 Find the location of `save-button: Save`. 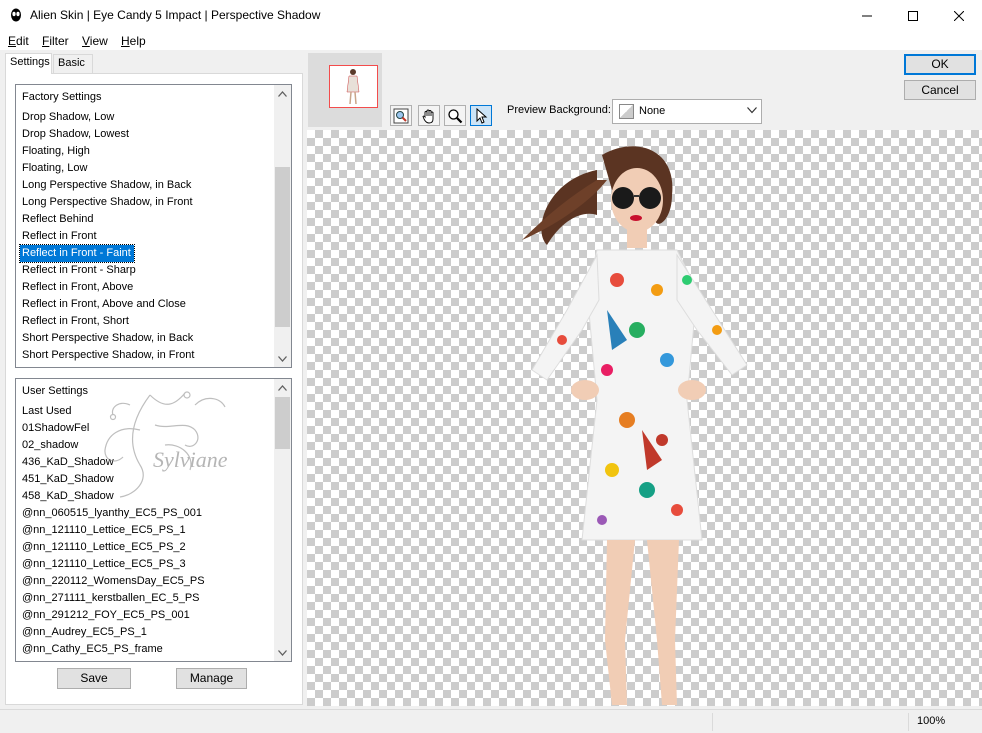

save-button: Save is located at coordinates (94, 678).